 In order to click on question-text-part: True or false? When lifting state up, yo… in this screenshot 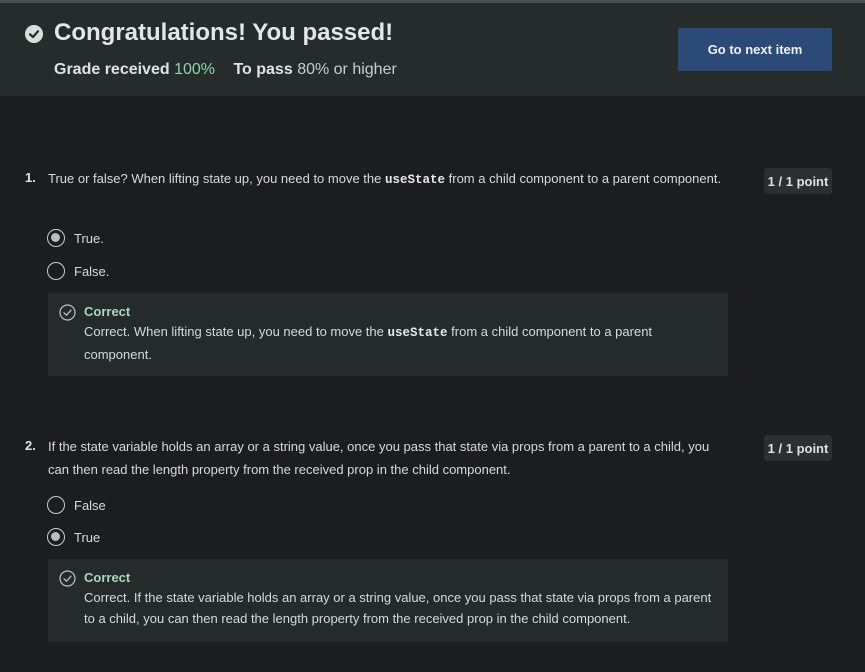, I will do `click(215, 178)`.